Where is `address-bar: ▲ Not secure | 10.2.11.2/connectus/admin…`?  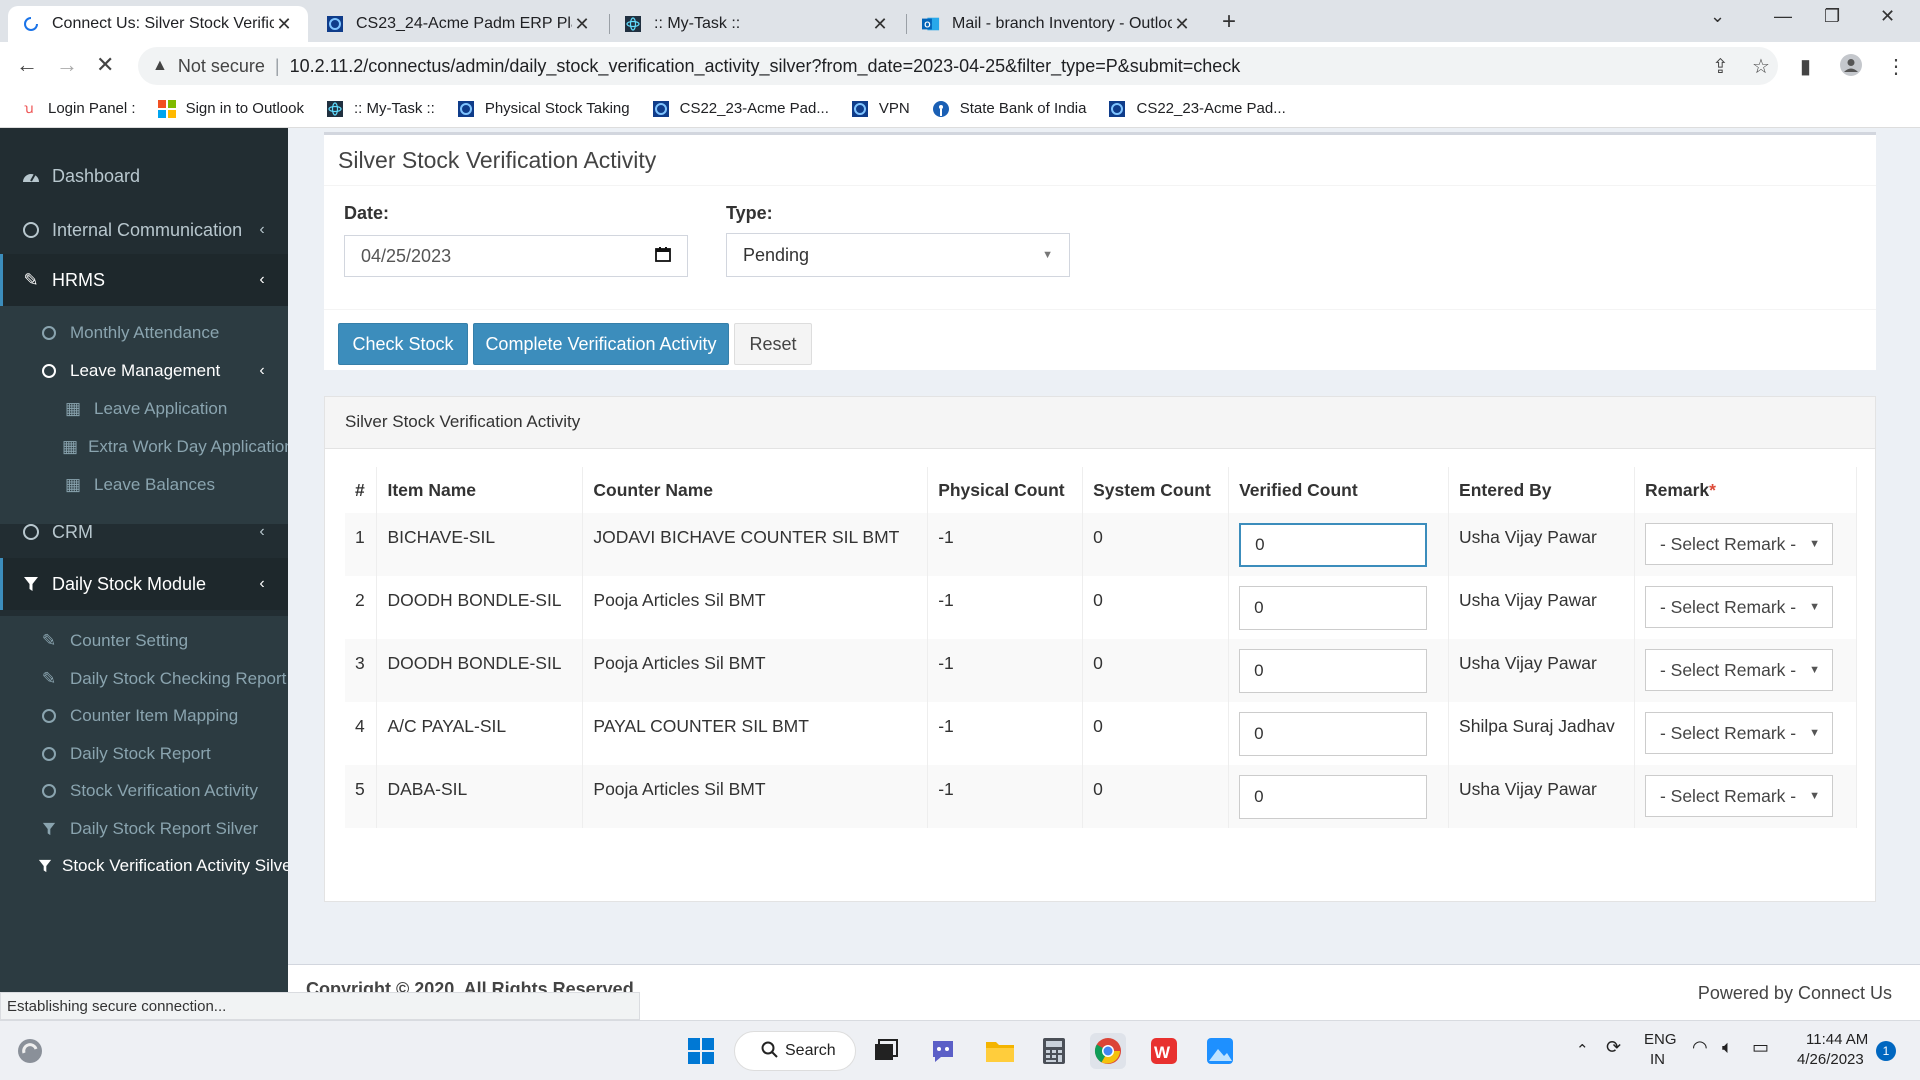
address-bar: ▲ Not secure | 10.2.11.2/connectus/admin… is located at coordinates (958, 66).